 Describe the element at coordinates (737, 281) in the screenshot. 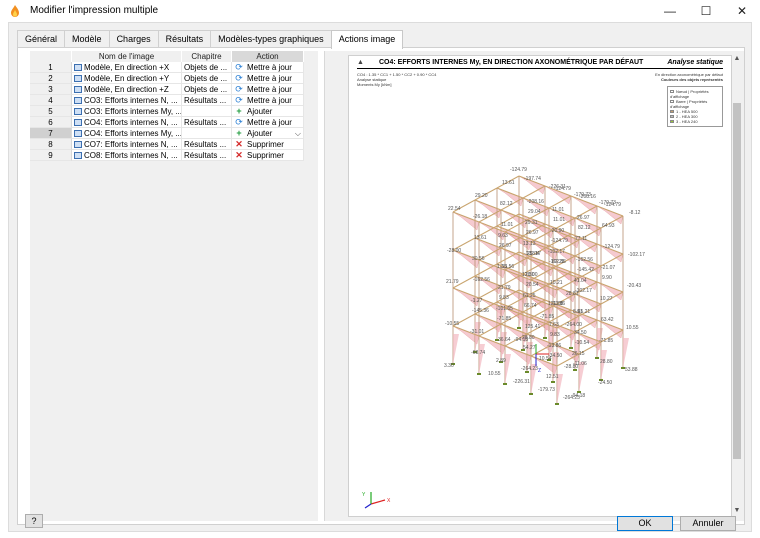

I see `scroll-thumb` at that location.